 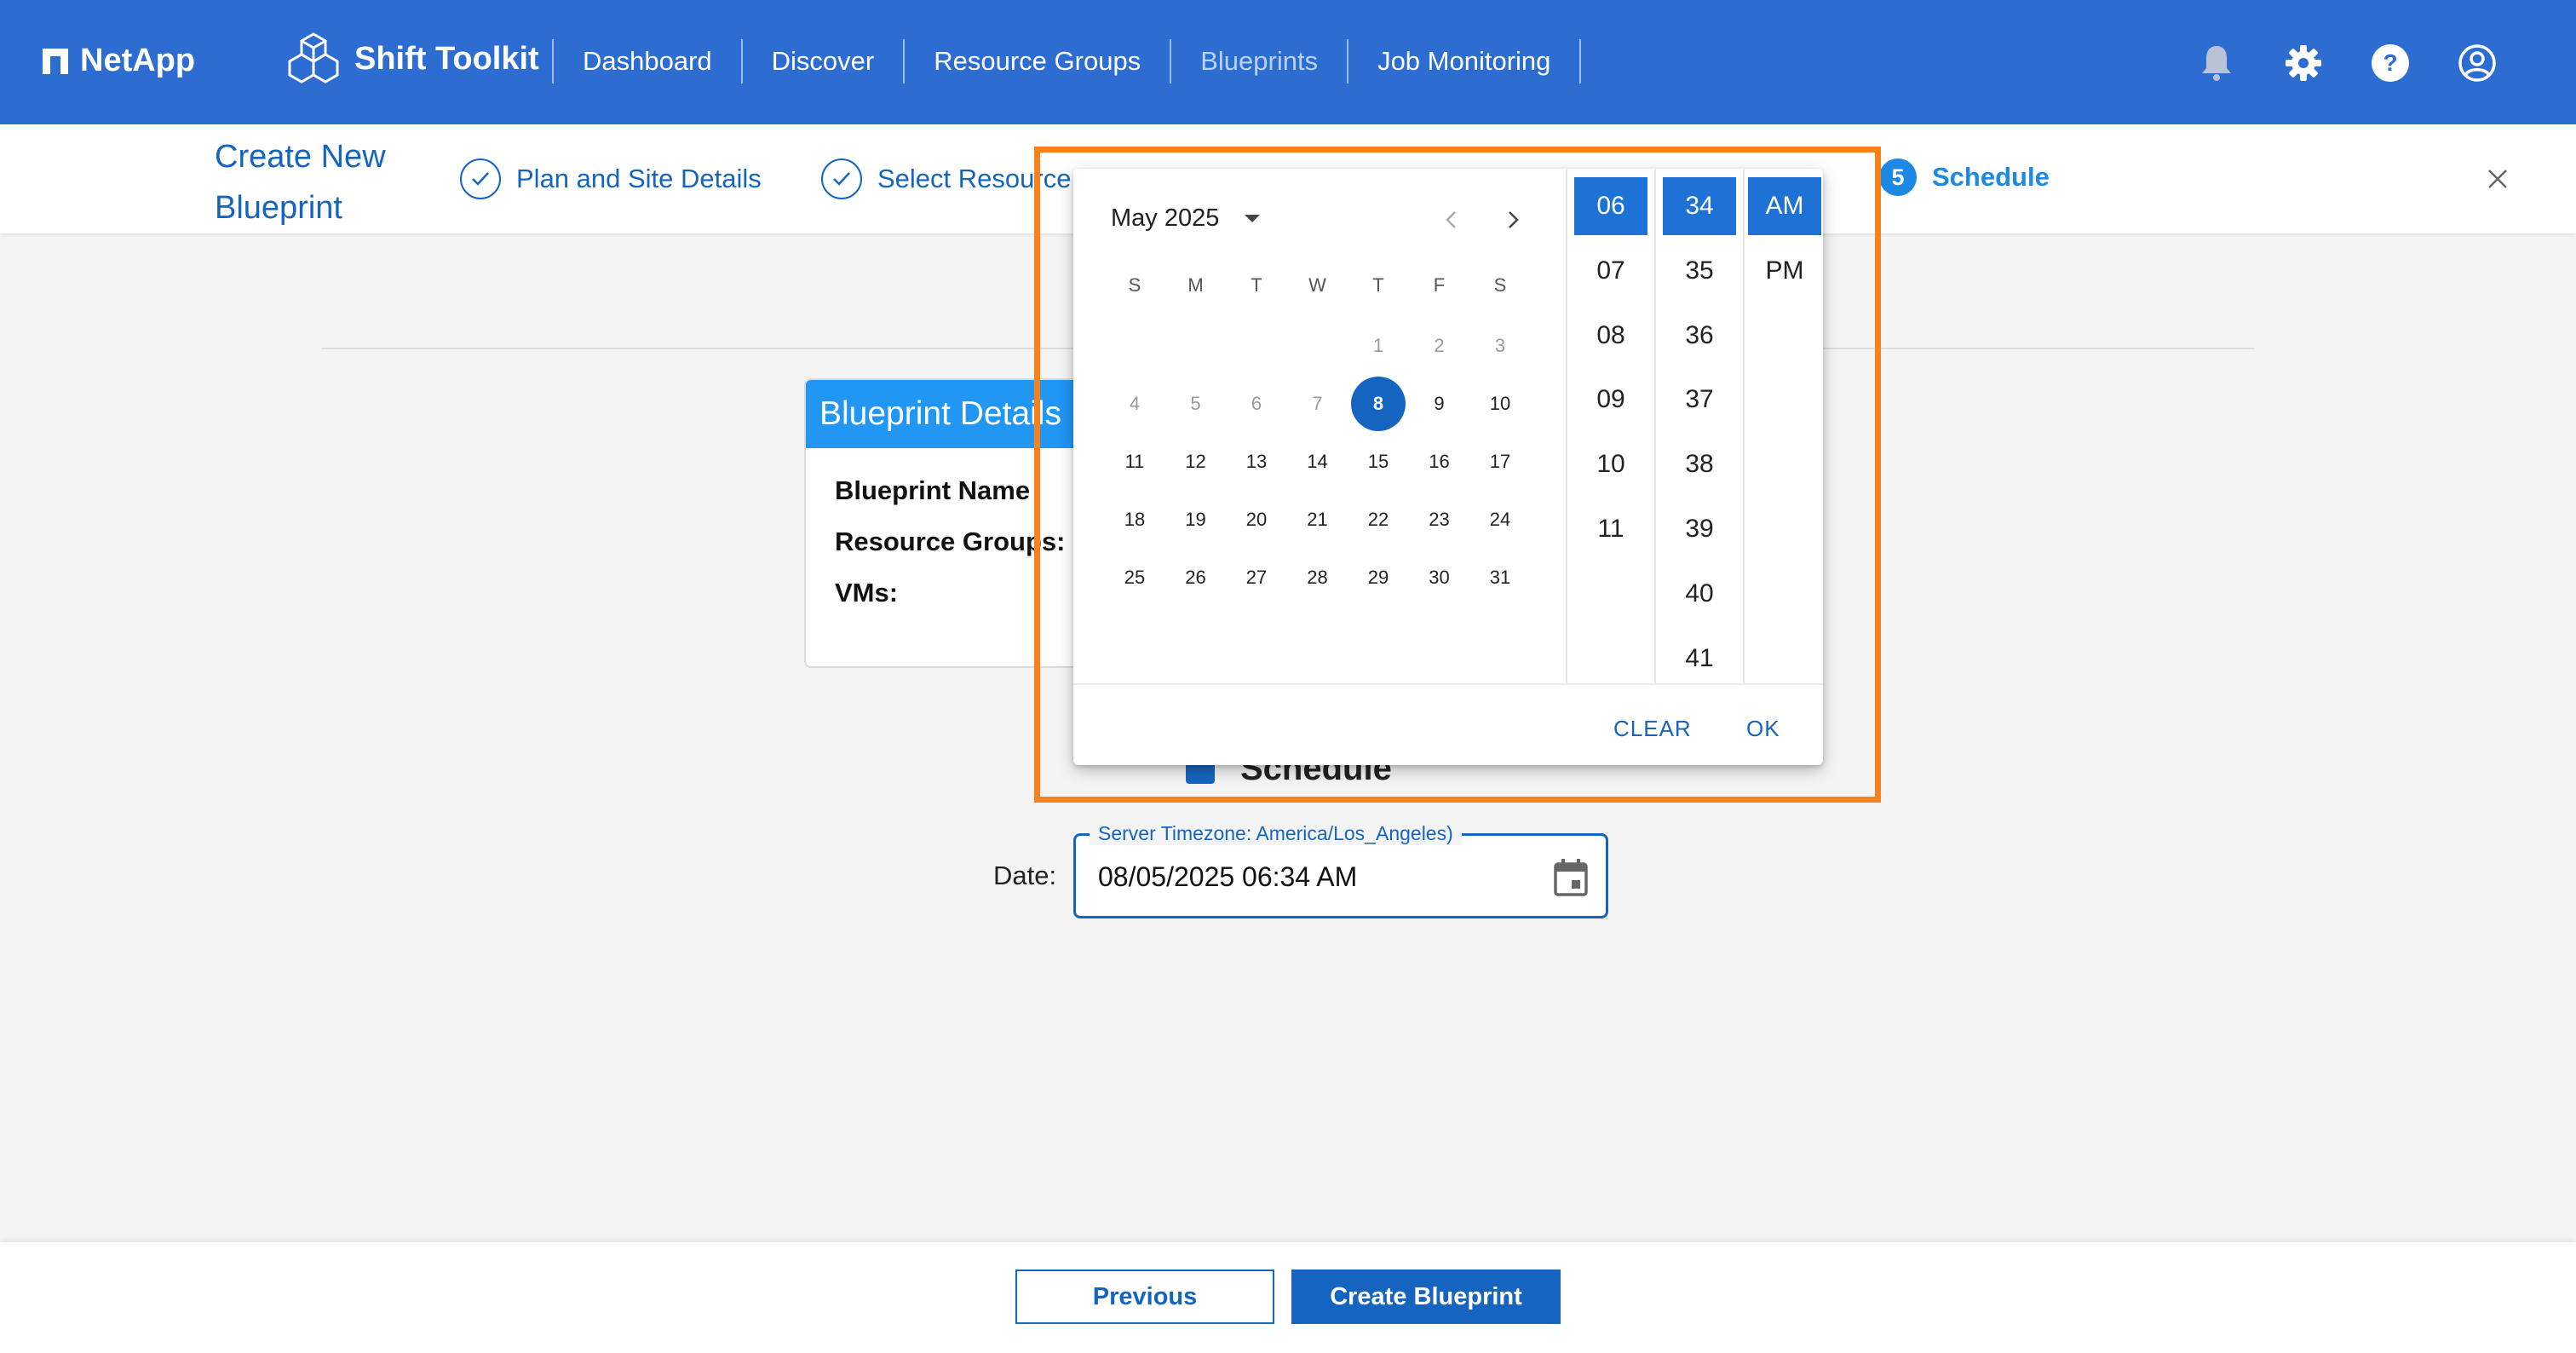 What do you see at coordinates (823, 61) in the screenshot?
I see `nav-discover: Discover` at bounding box center [823, 61].